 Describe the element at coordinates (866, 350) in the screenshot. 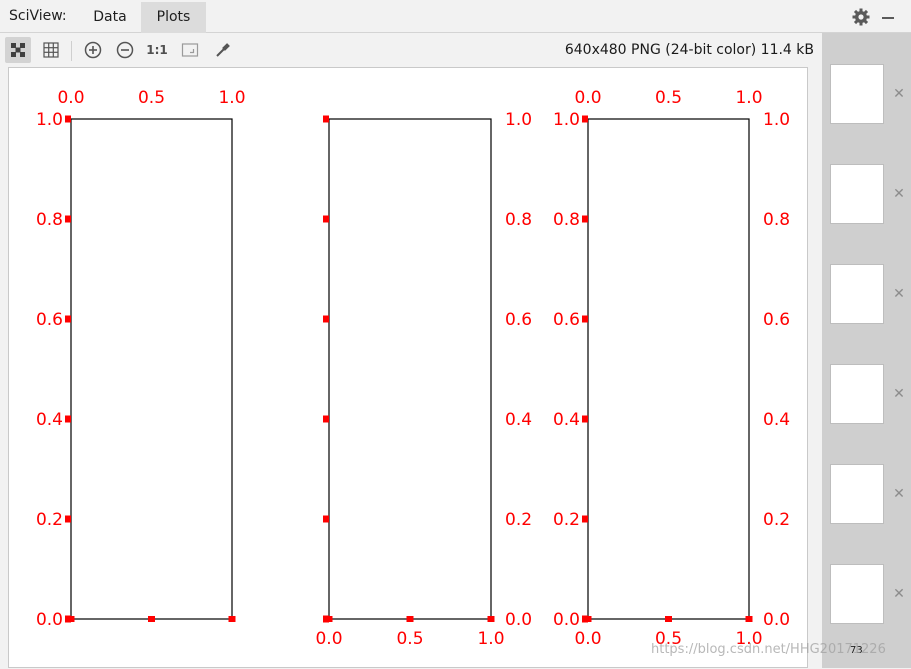

I see `thumbnail-strip: ✕ ✕ ✕ ✕ ✕ ✕ 73` at that location.